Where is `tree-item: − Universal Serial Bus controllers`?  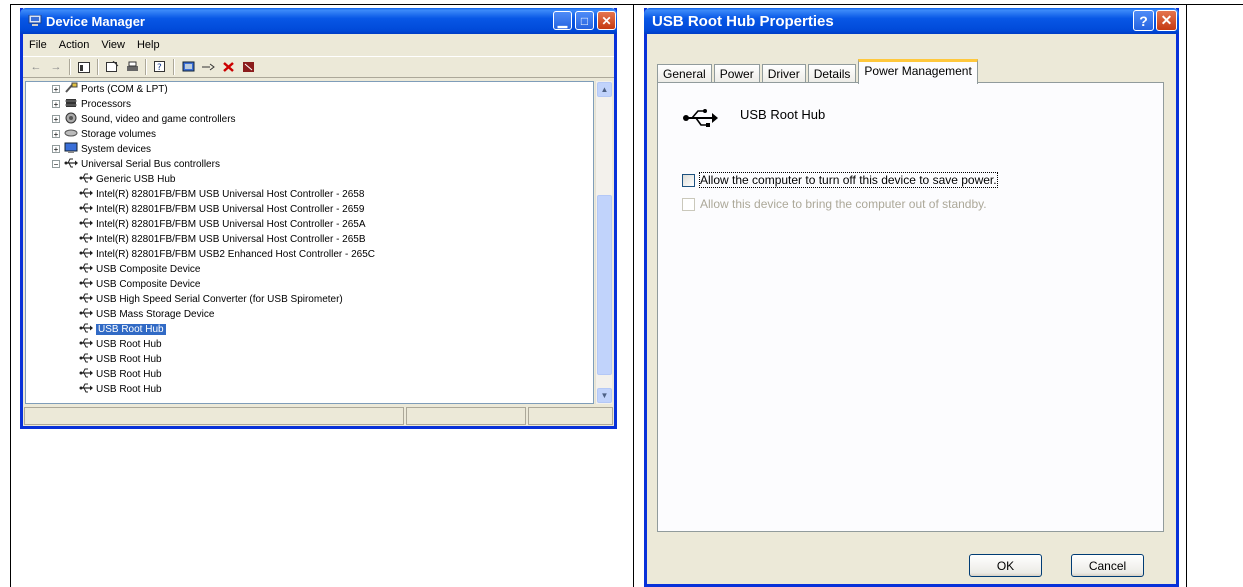 tree-item: − Universal Serial Bus controllers is located at coordinates (136, 164).